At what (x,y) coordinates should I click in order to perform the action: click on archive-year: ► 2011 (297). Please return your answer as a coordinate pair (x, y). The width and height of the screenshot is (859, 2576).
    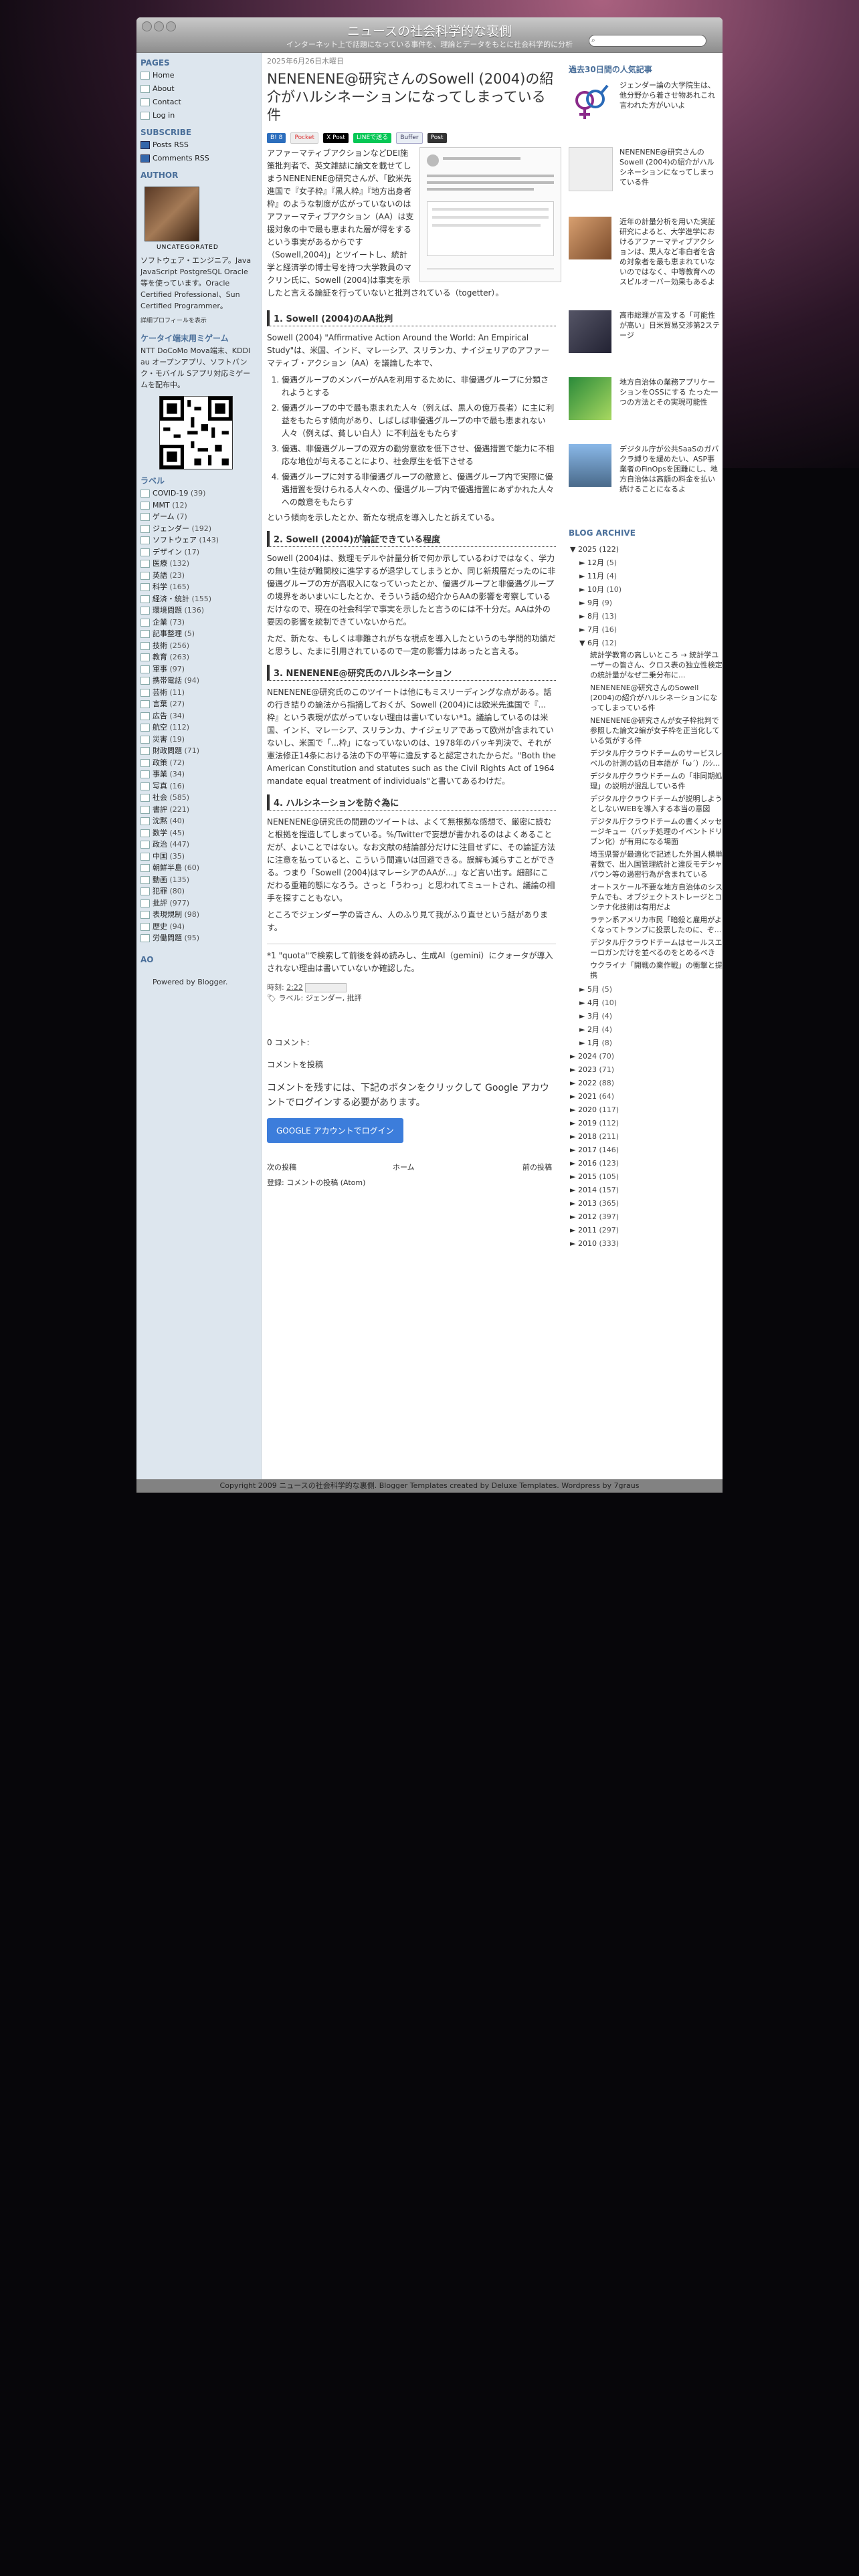
    Looking at the image, I should click on (646, 1231).